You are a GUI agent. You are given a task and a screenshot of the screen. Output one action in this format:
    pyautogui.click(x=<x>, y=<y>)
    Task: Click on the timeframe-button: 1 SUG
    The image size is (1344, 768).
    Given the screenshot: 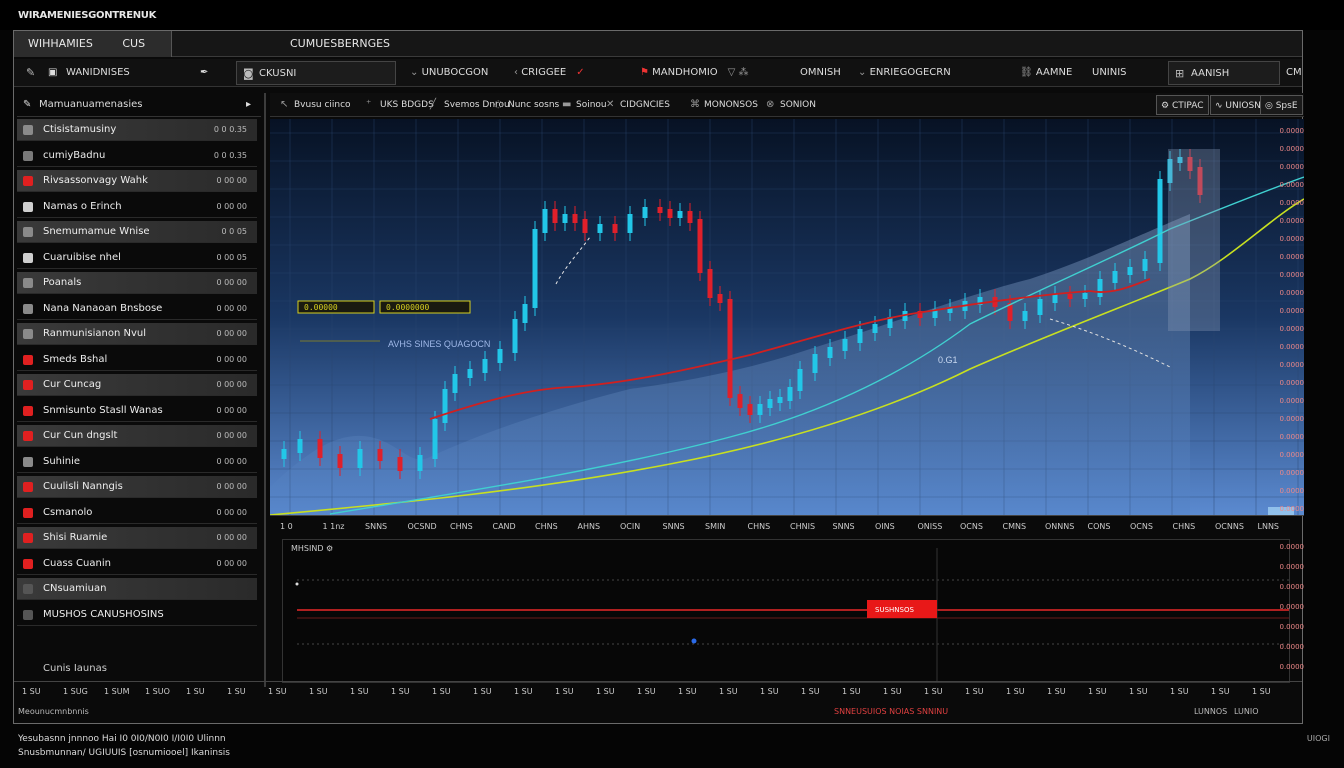 What is the action you would take?
    pyautogui.click(x=75, y=691)
    